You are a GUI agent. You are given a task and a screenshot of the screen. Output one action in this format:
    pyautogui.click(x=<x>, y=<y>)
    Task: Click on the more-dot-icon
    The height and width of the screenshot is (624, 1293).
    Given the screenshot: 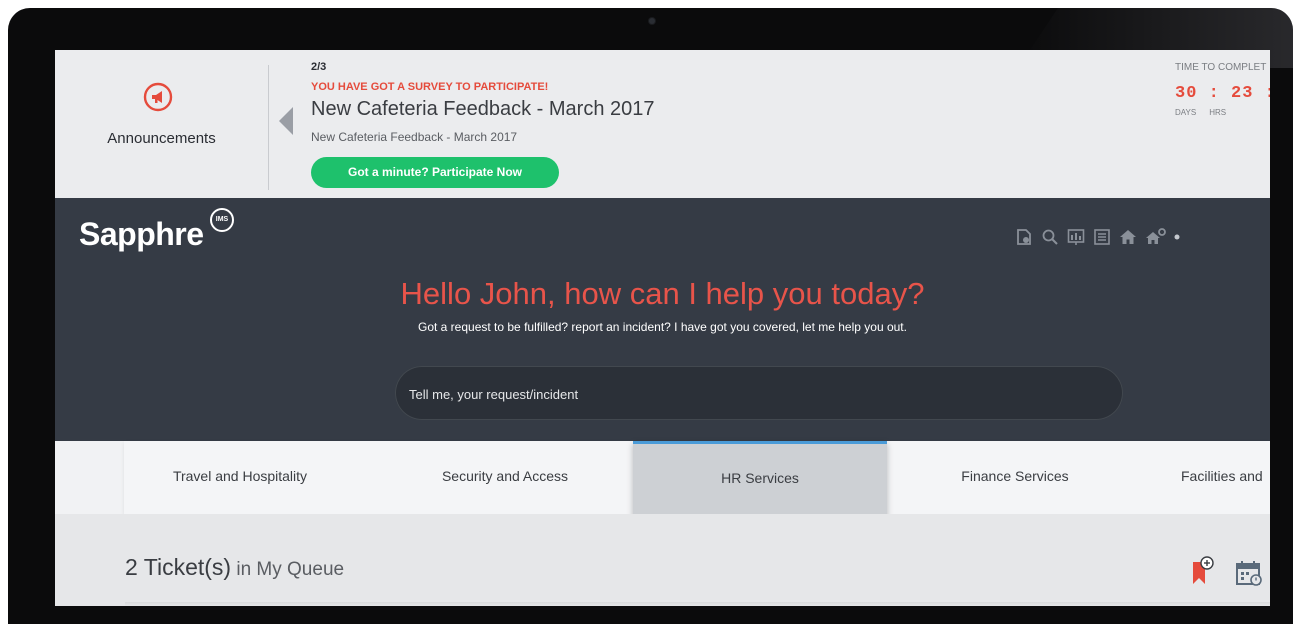 What is the action you would take?
    pyautogui.click(x=1177, y=237)
    